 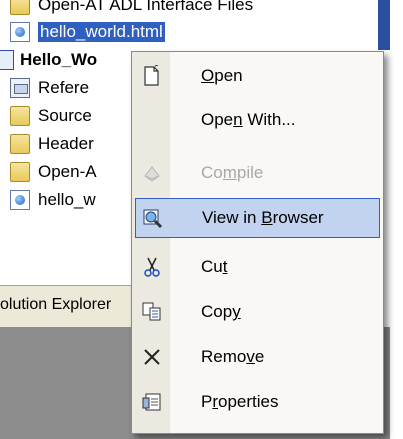 I want to click on menu-item-compile: Compile, so click(x=257, y=173).